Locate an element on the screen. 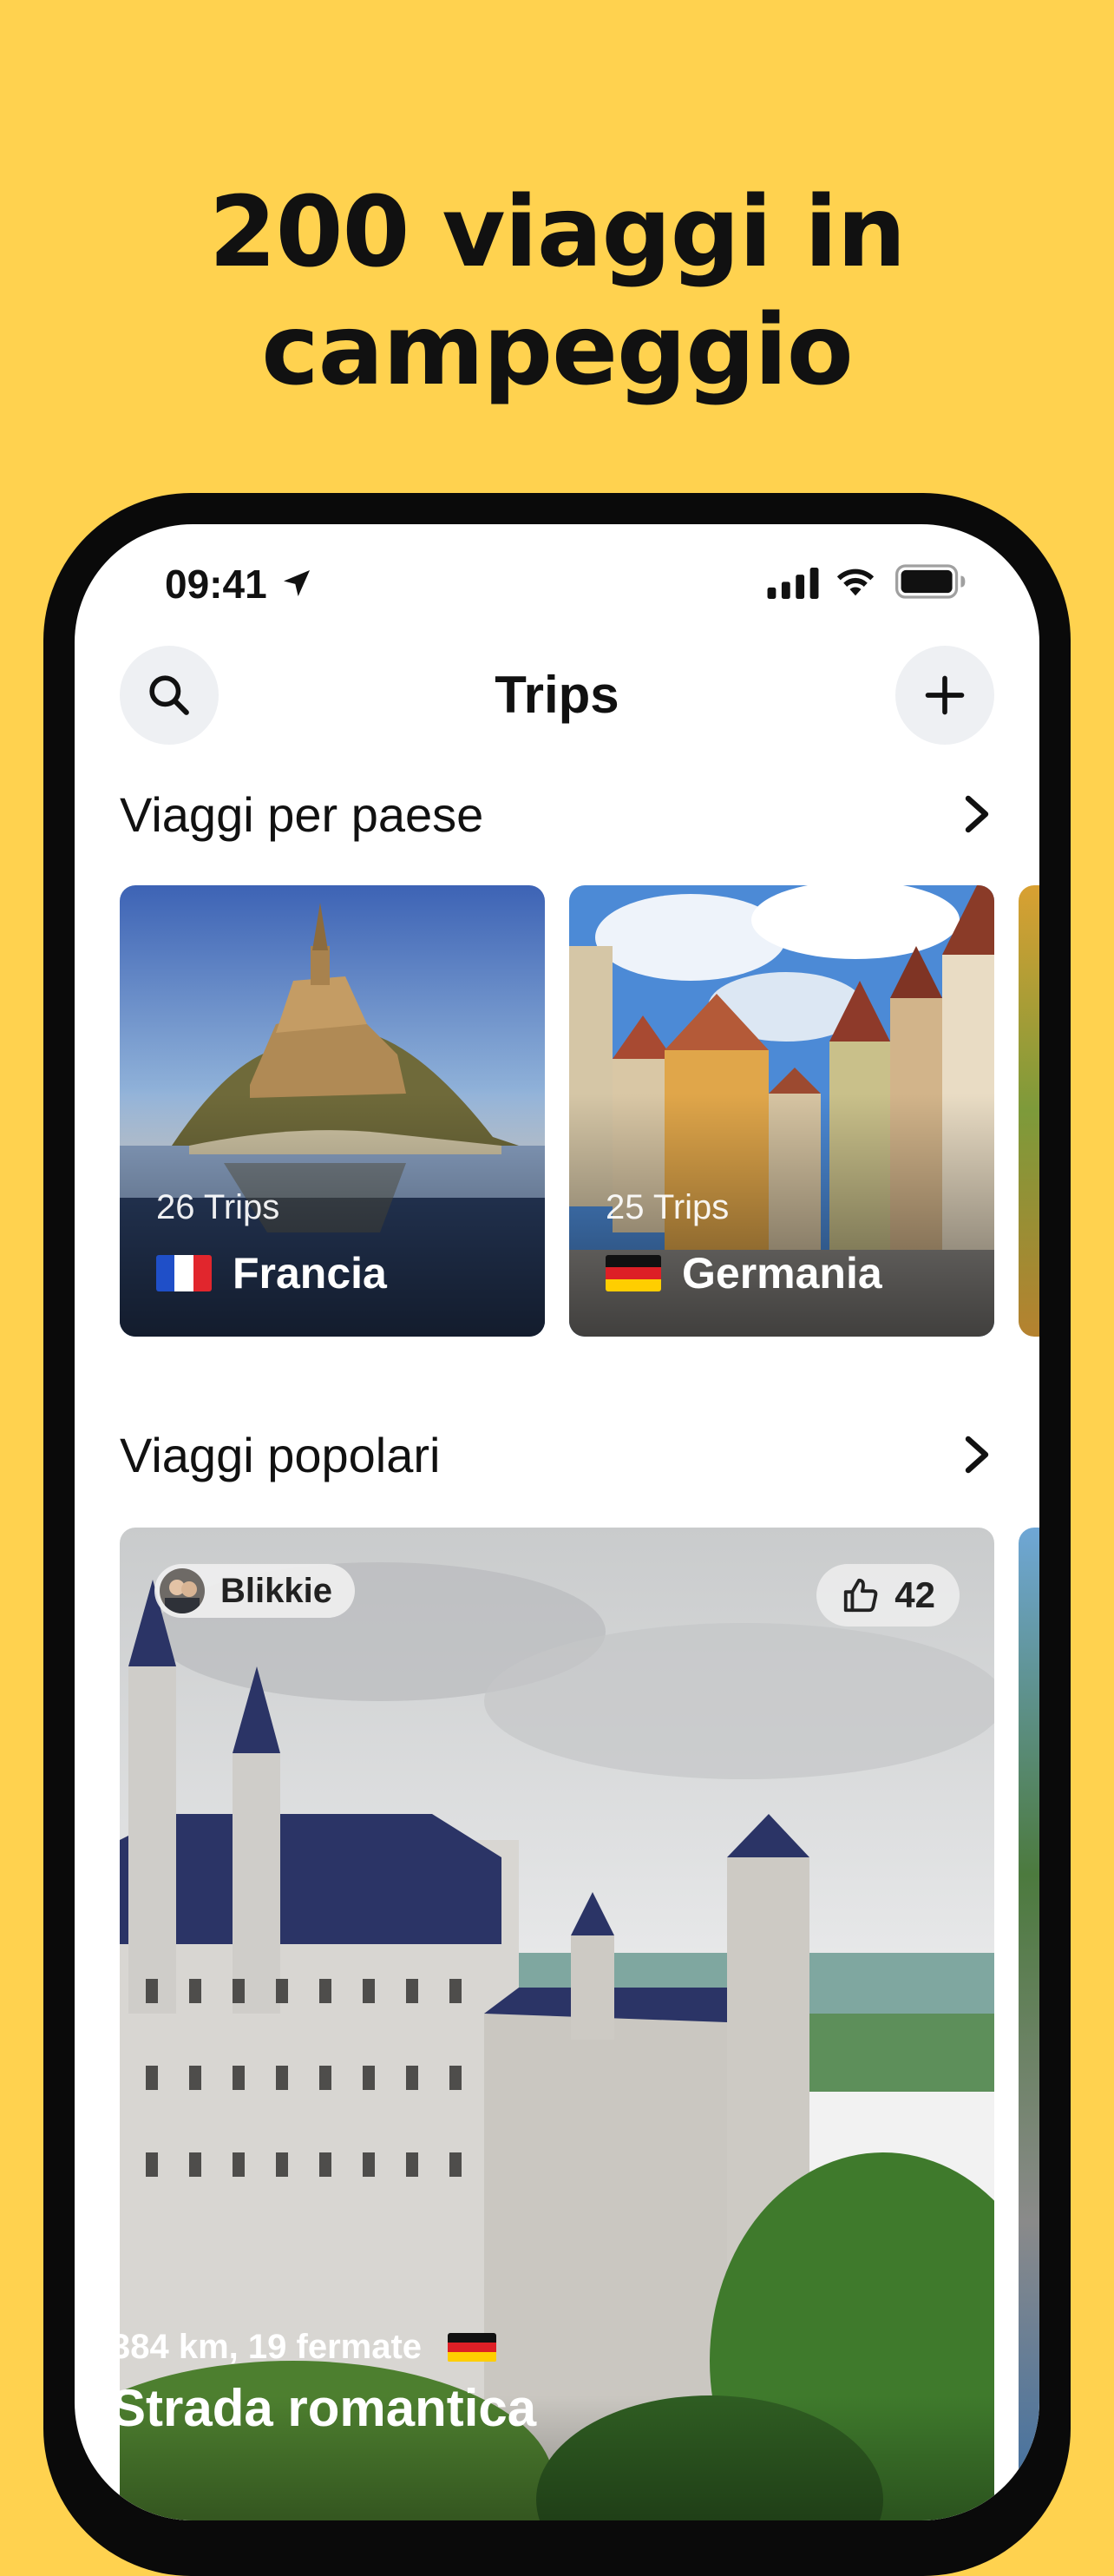  country-name: Francia is located at coordinates (310, 1273).